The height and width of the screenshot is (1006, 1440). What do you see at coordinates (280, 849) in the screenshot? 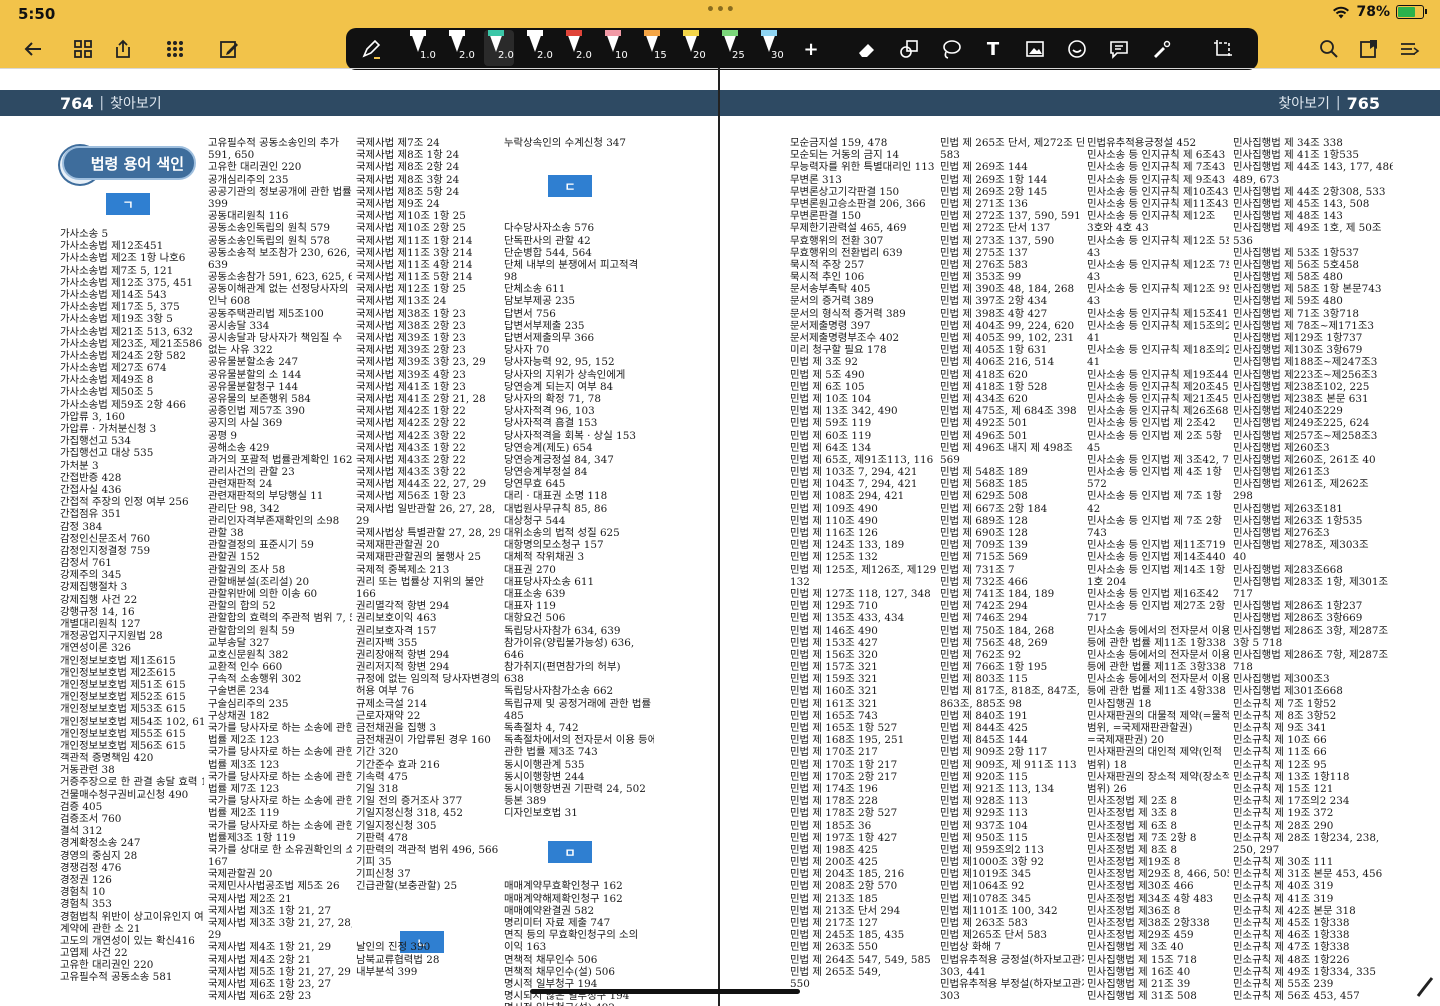
I see `index-entry: 국가를 상대로 한 소유권확인의 소` at bounding box center [280, 849].